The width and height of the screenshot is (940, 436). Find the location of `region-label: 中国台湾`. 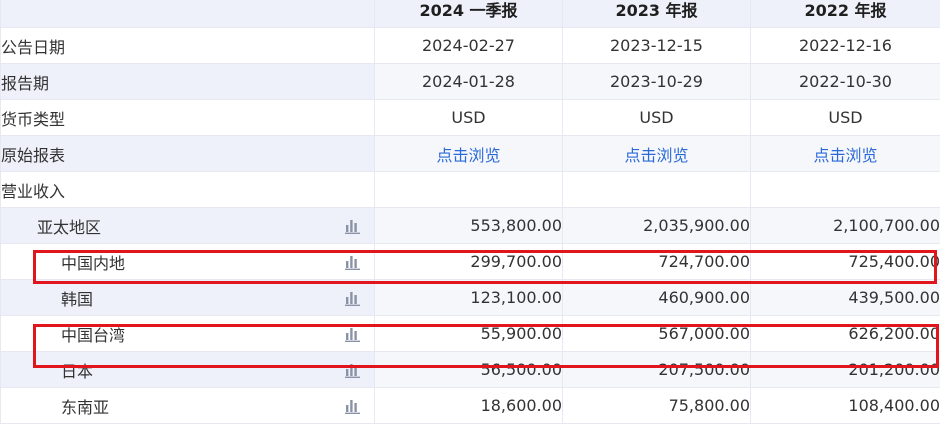

region-label: 中国台湾 is located at coordinates (93, 335).